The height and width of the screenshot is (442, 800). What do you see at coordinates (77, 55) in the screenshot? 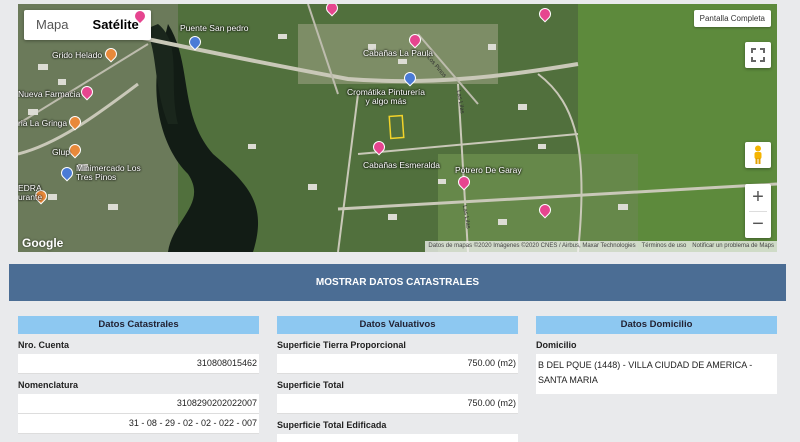
I see `place-label: Grido Helado` at bounding box center [77, 55].